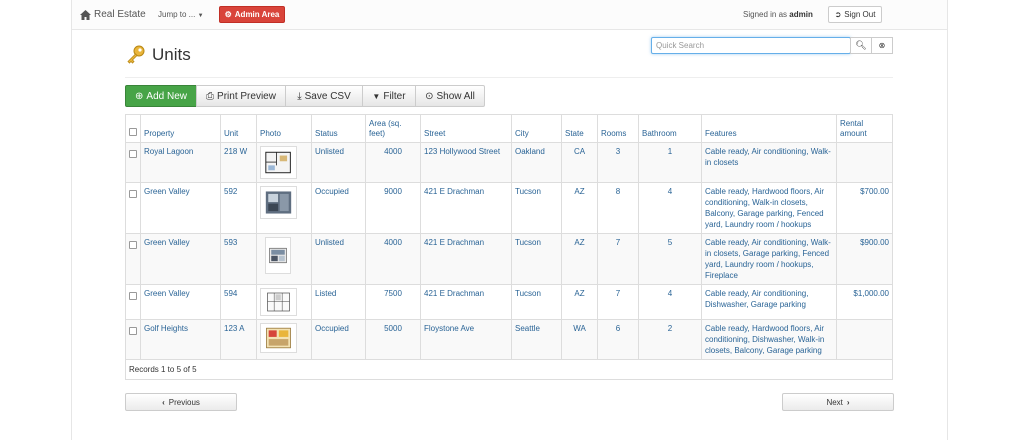 The height and width of the screenshot is (440, 1020). What do you see at coordinates (466, 128) in the screenshot?
I see `header-street: Street` at bounding box center [466, 128].